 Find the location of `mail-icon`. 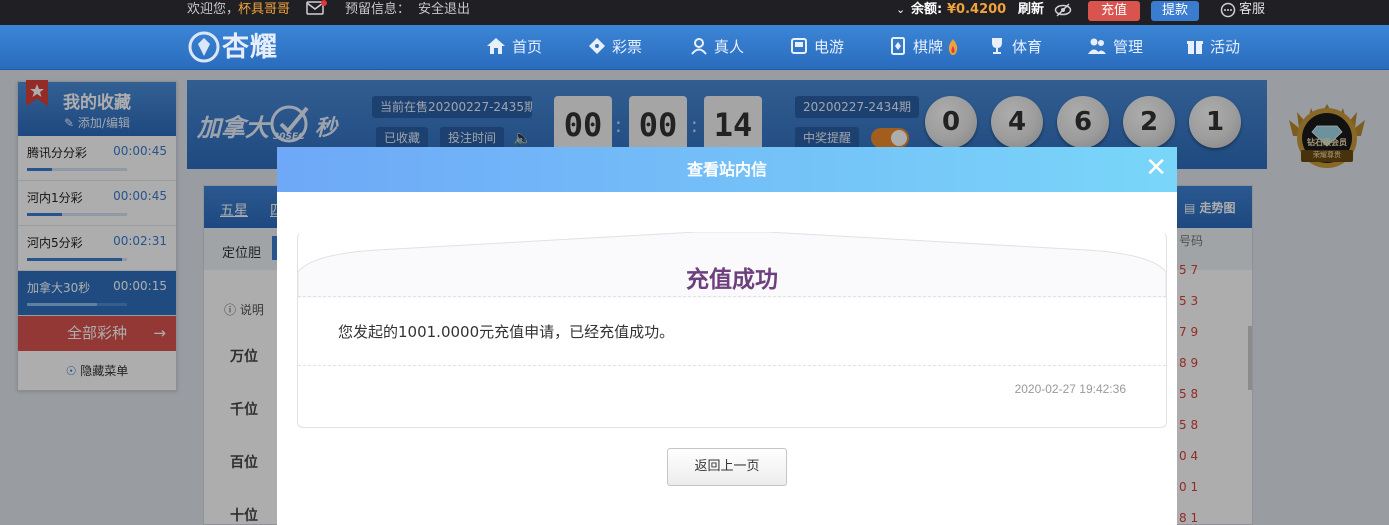

mail-icon is located at coordinates (316, 11).